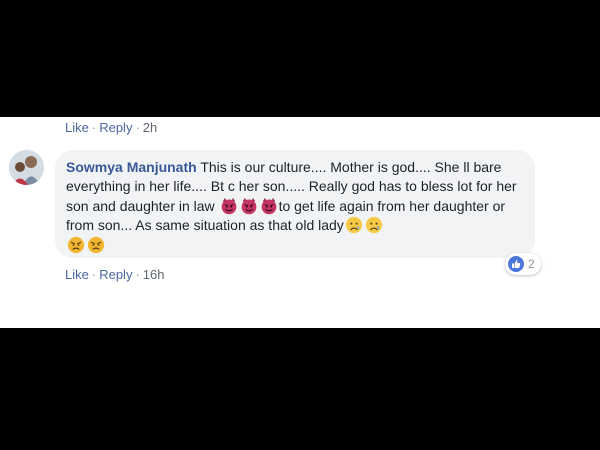 The width and height of the screenshot is (600, 450). I want to click on like-reaction-icon, so click(516, 264).